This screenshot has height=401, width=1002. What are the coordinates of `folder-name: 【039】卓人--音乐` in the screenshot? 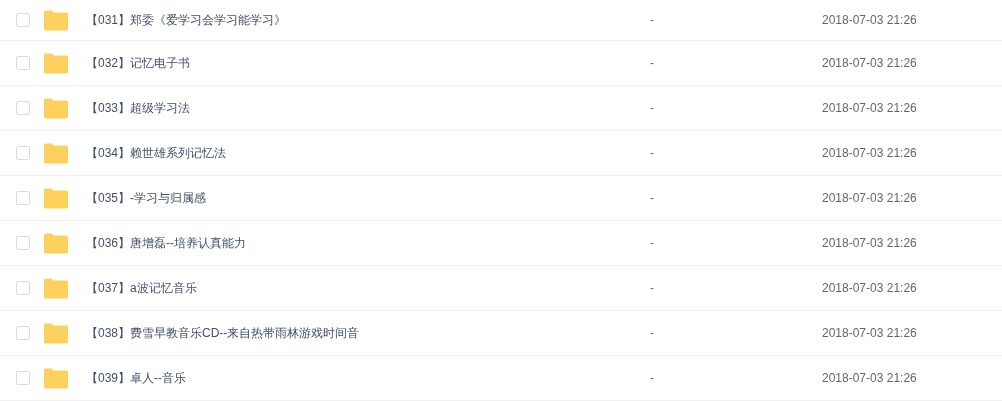 It's located at (366, 378).